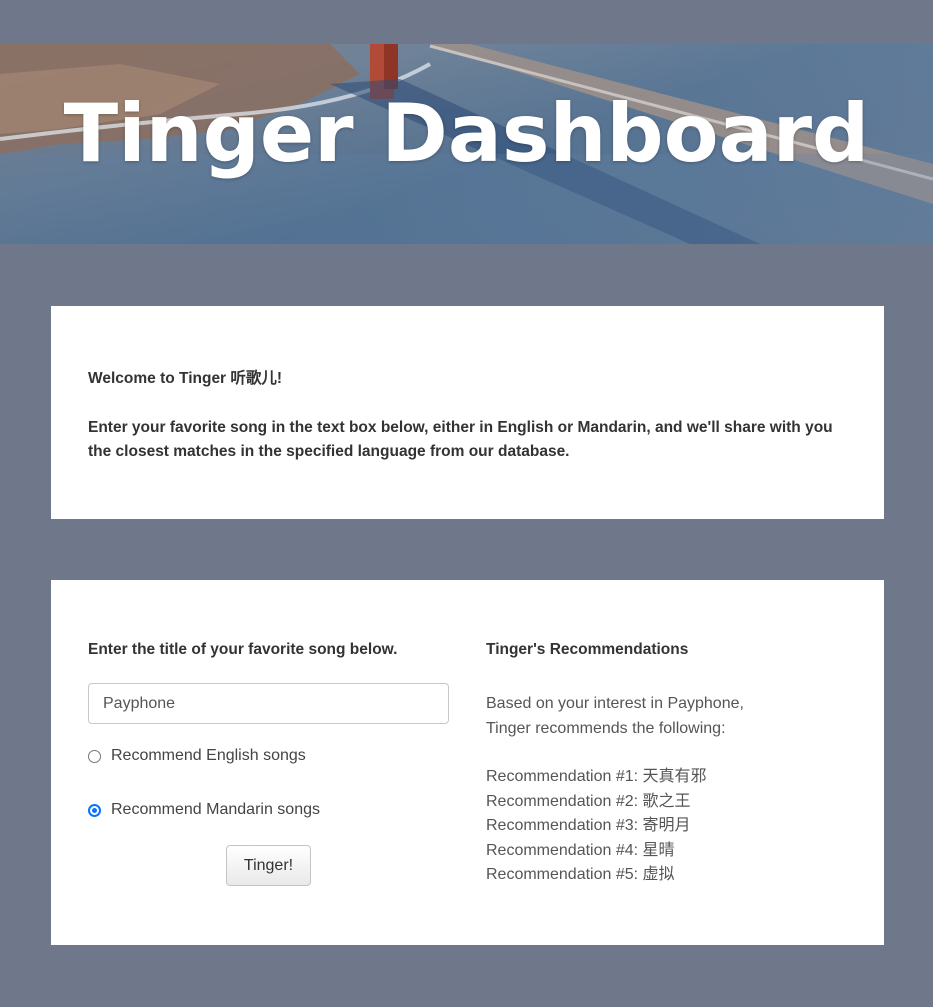 The width and height of the screenshot is (933, 1007). What do you see at coordinates (466, 133) in the screenshot?
I see `page-title: Tinger Dashboard` at bounding box center [466, 133].